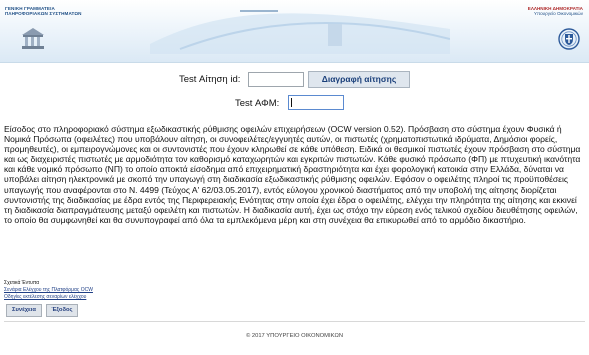 The image size is (589, 355). I want to click on delete-request-button: Διαγραφή αίτησης, so click(359, 79).